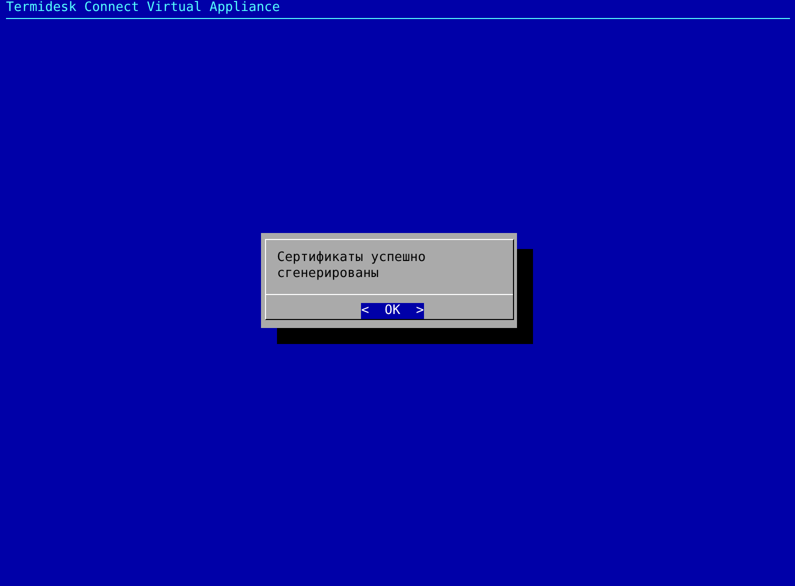 The width and height of the screenshot is (795, 586). I want to click on dialog-message: Сертификаты успешно сгенерированы, so click(351, 266).